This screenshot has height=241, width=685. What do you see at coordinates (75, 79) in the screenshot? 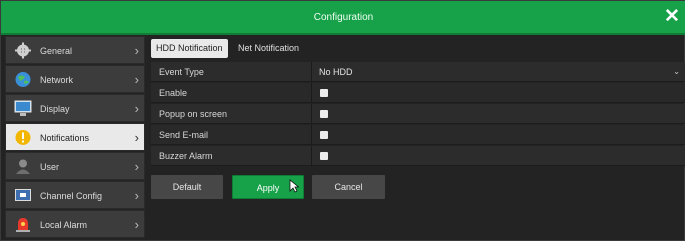
I see `sidebar-item-network: Network ›` at bounding box center [75, 79].